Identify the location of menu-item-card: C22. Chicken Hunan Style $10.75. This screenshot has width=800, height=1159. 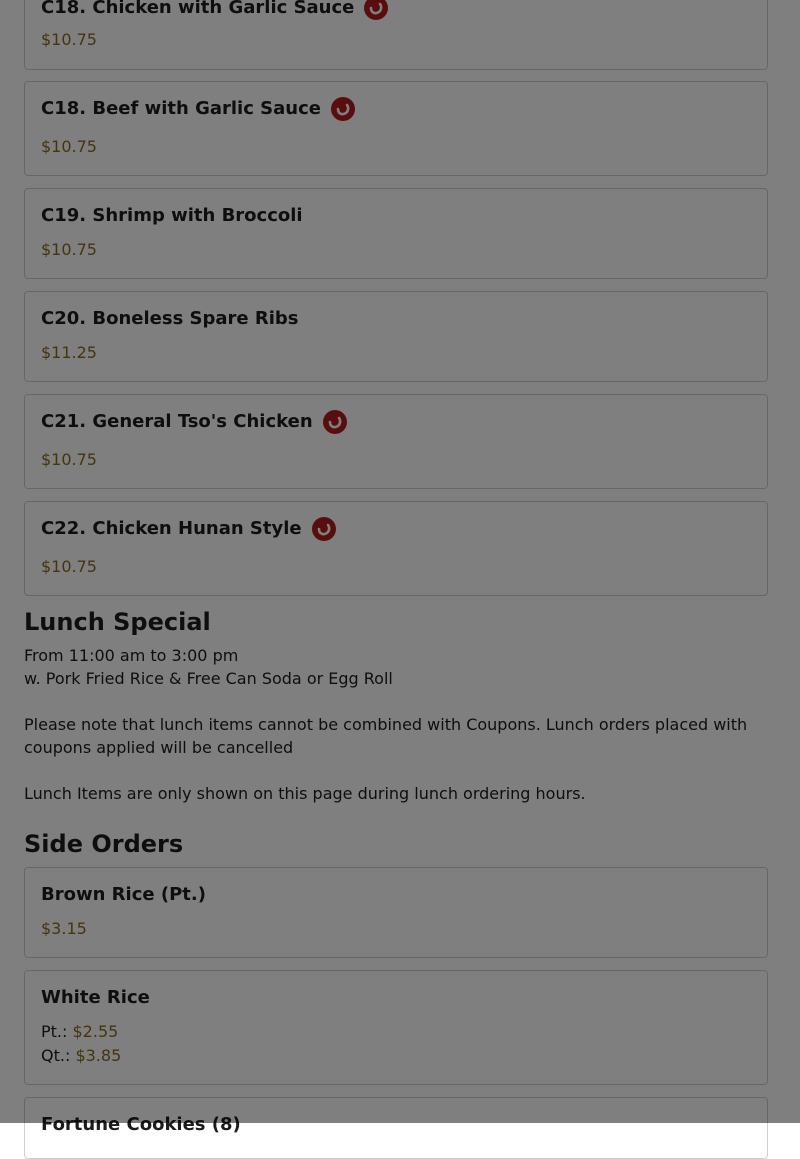
(396, 548).